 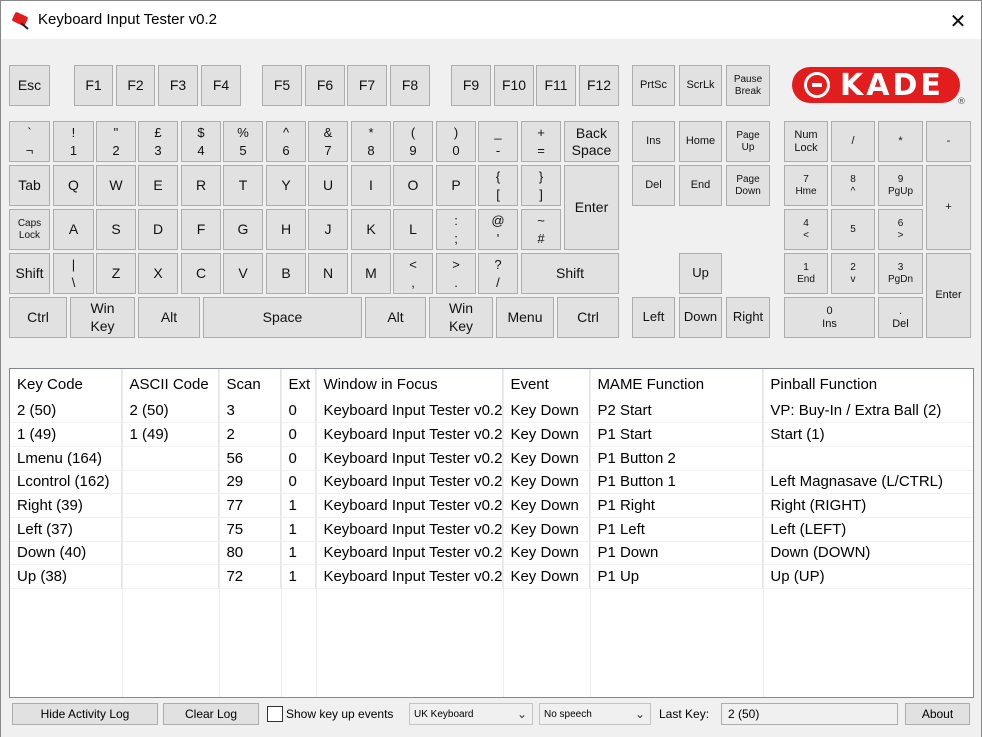 I want to click on key-d: D, so click(x=158, y=229).